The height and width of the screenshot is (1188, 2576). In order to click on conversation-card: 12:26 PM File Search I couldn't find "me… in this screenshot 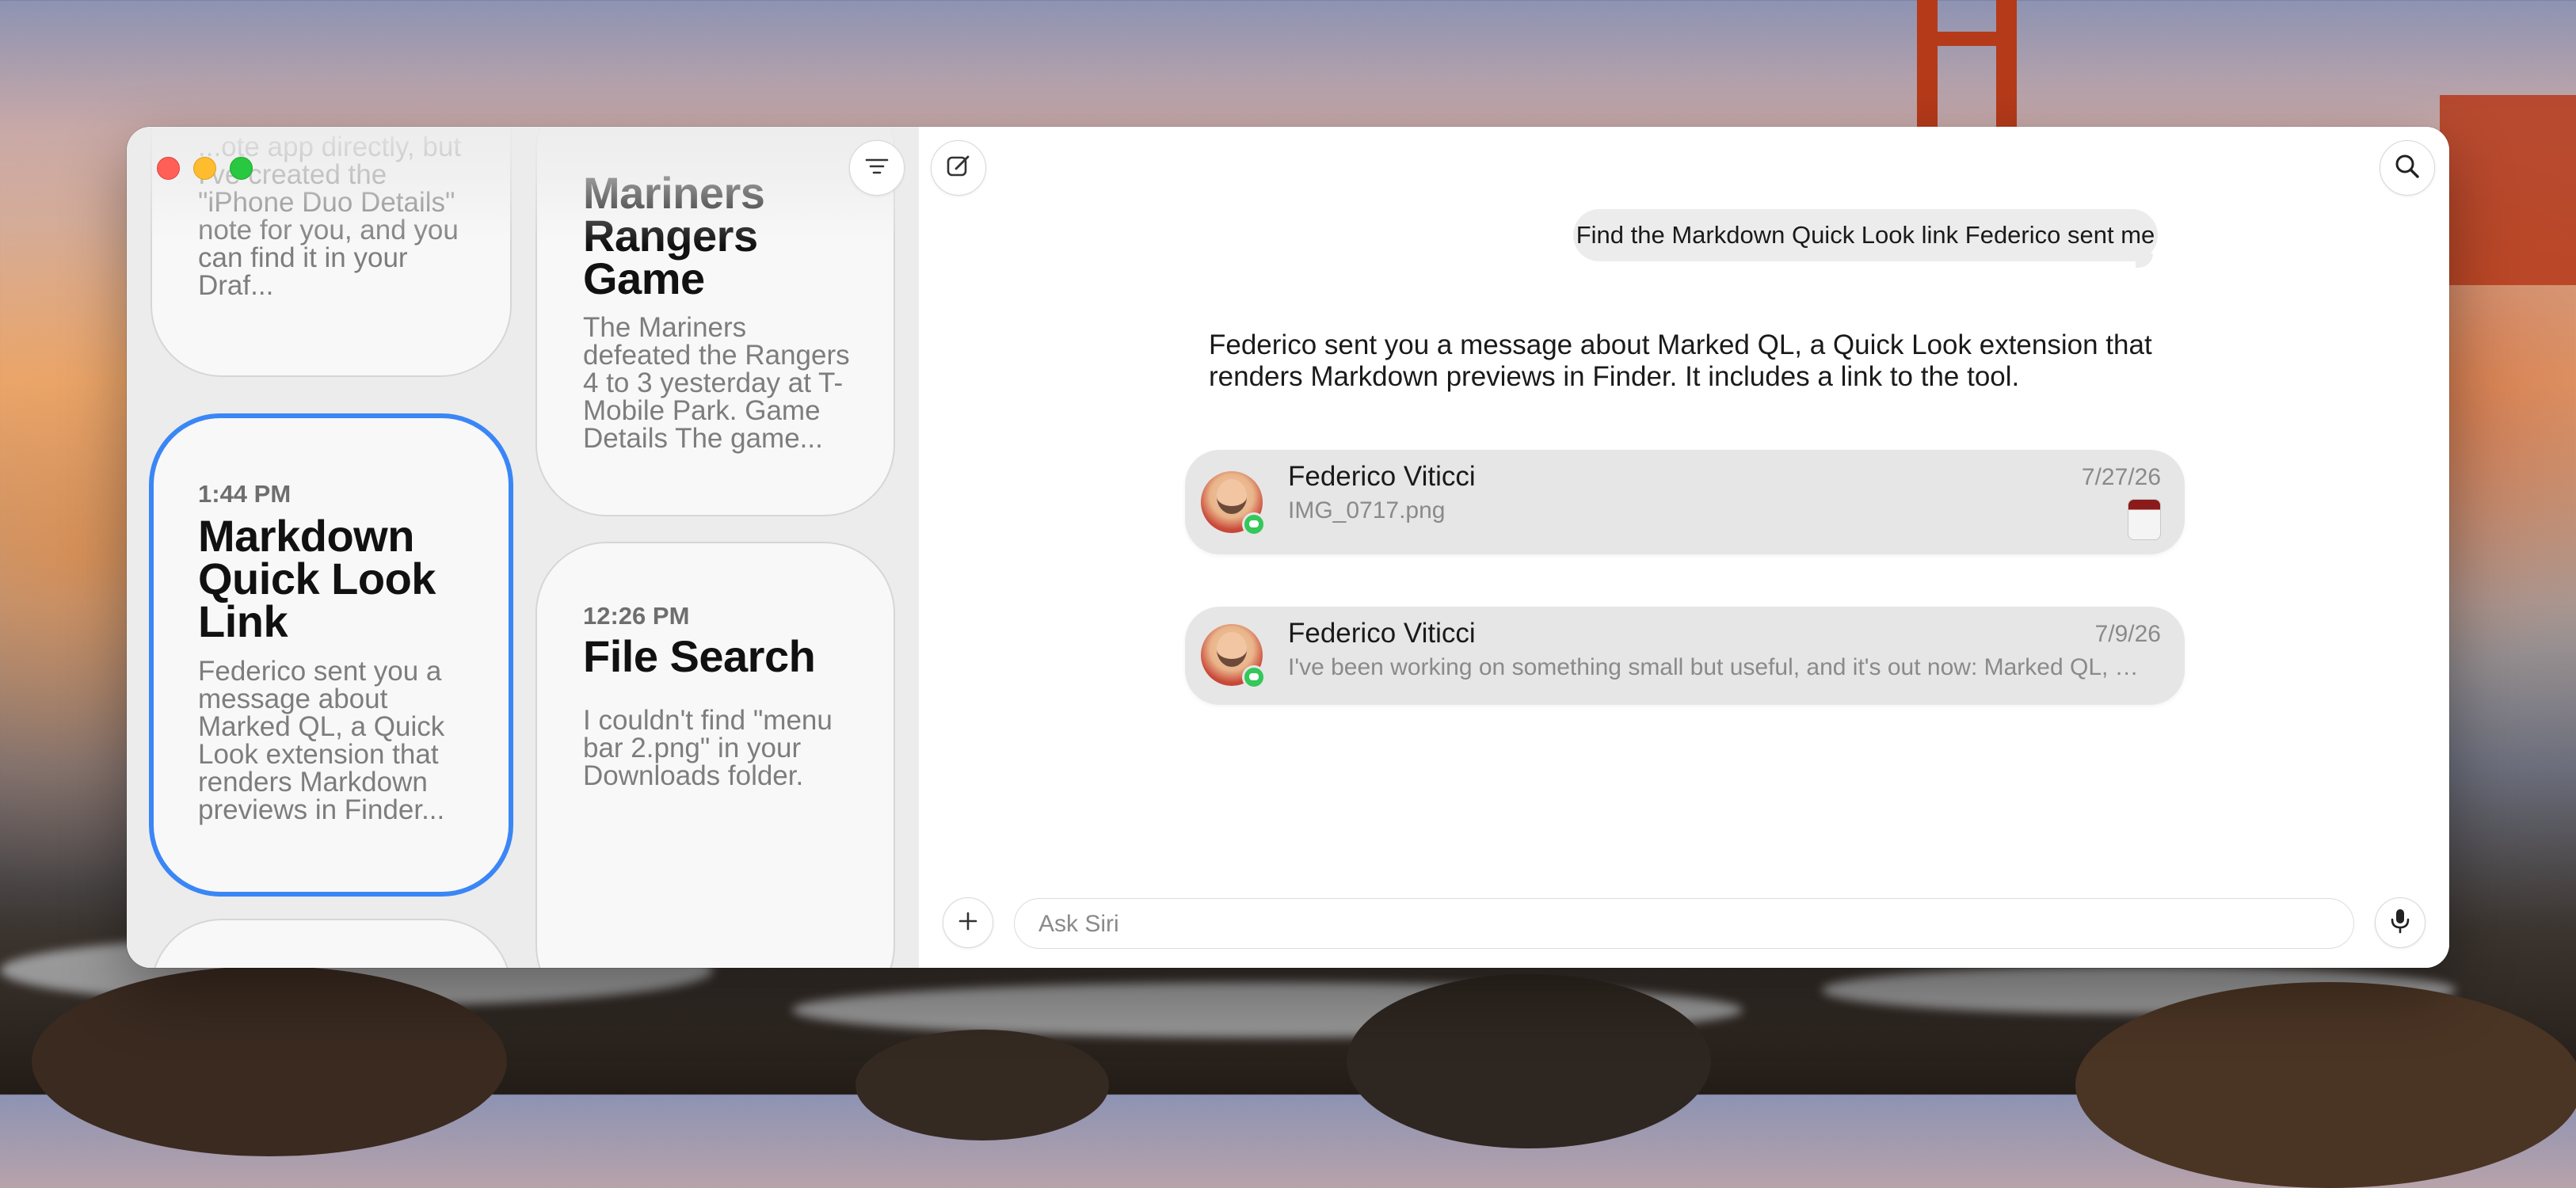, I will do `click(715, 755)`.